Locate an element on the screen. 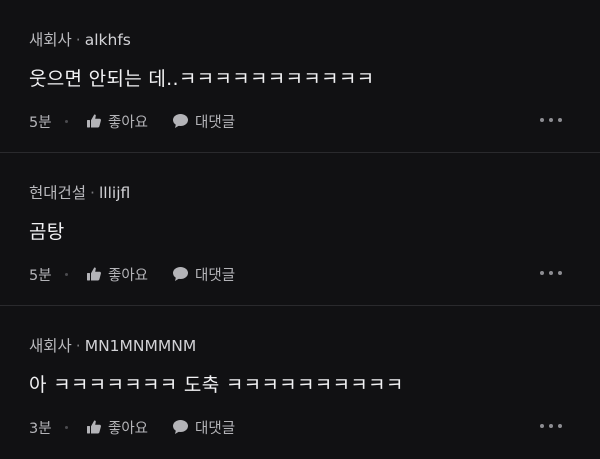 This screenshot has width=600, height=459. comment-author: 새회사 · alkhfs is located at coordinates (80, 40).